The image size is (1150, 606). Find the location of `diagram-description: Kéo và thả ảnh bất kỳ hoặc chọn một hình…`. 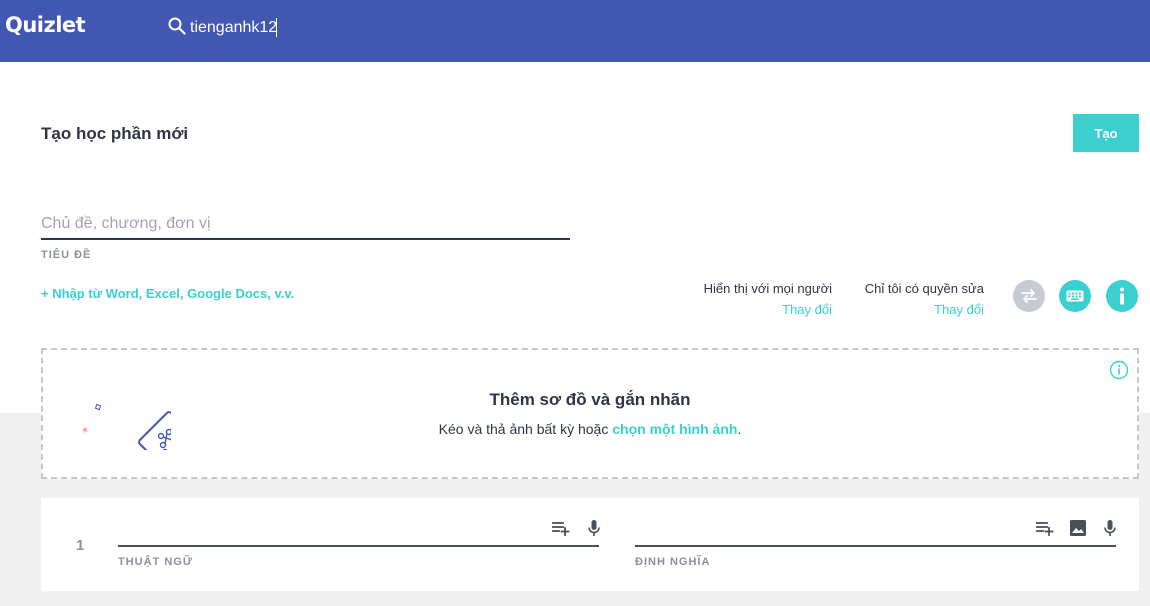

diagram-description: Kéo và thả ảnh bất kỳ hoặc chọn một hình… is located at coordinates (590, 429).